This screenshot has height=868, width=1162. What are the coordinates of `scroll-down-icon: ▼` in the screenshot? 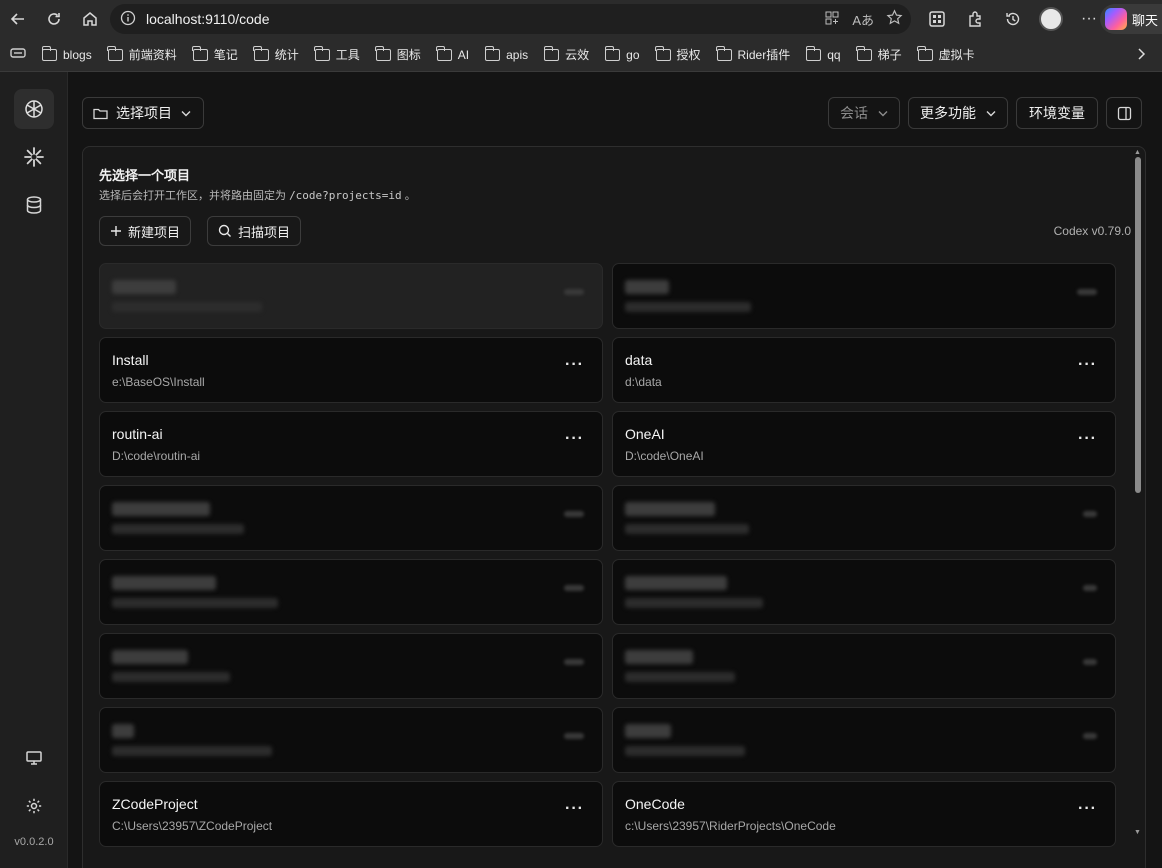 It's located at (1137, 832).